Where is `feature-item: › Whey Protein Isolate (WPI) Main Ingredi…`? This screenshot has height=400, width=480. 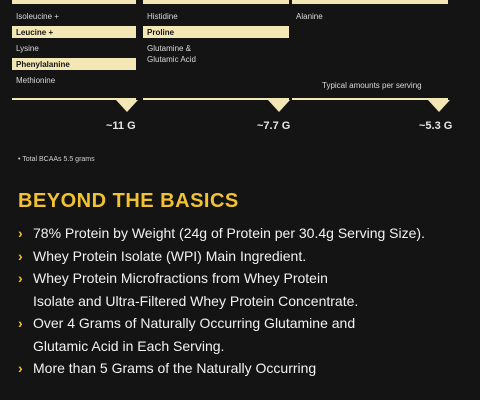 feature-item: › Whey Protein Isolate (WPI) Main Ingredi… is located at coordinates (248, 256).